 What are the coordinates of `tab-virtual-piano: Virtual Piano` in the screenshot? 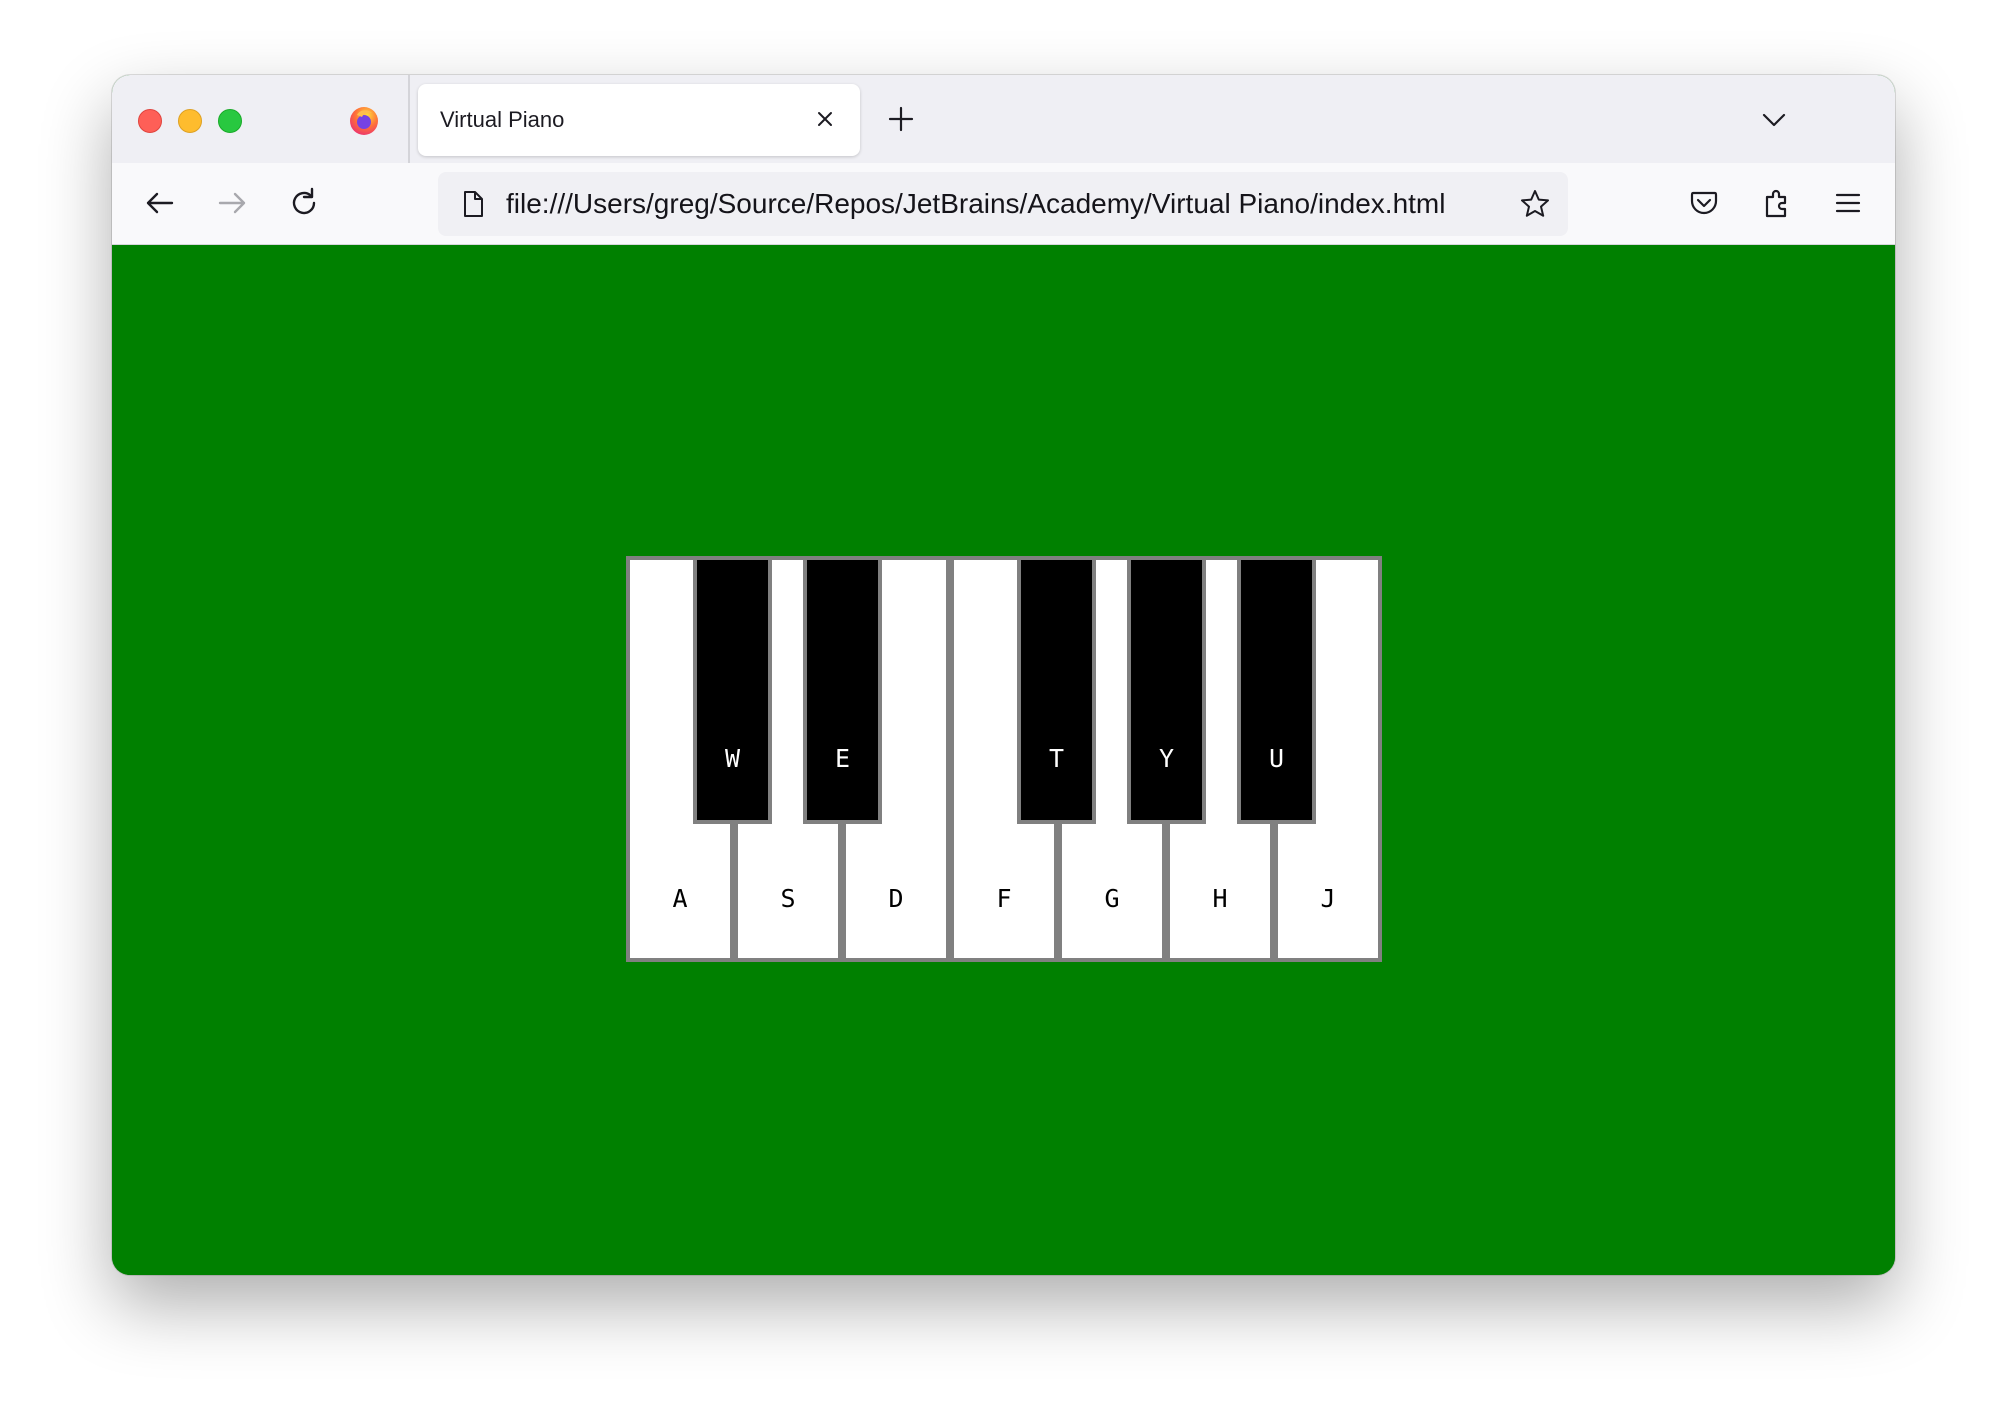 It's located at (639, 120).